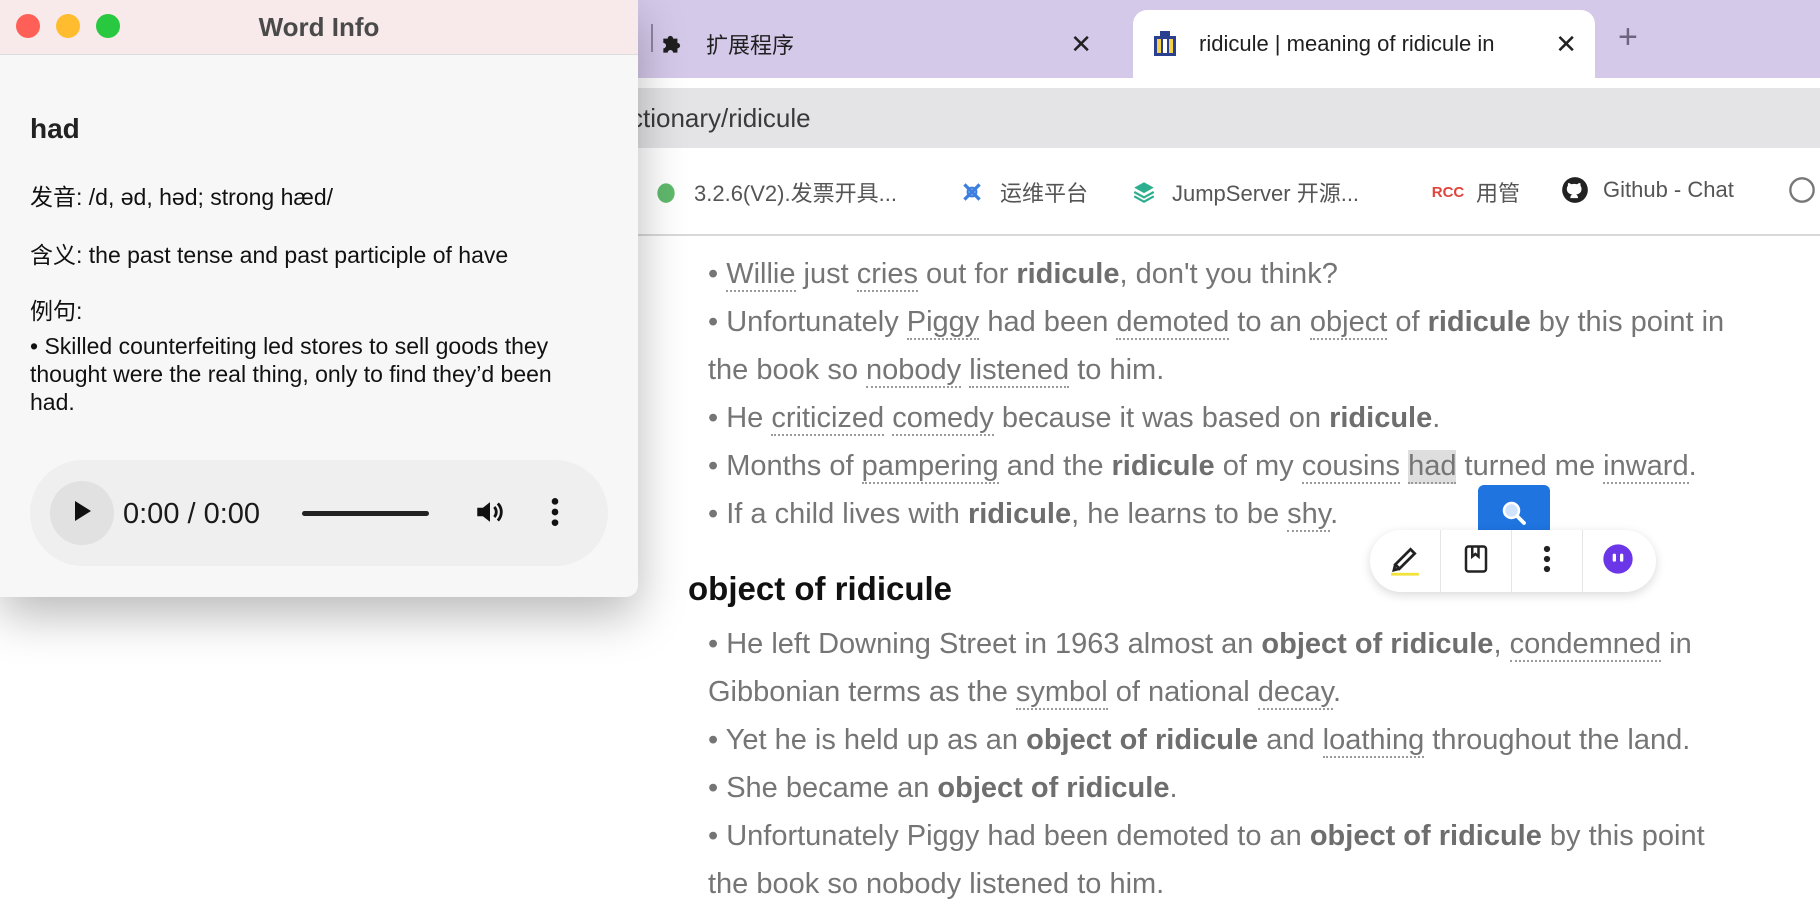  What do you see at coordinates (1347, 43) in the screenshot?
I see `tab-label: ridicule | meaning of ridicule in` at bounding box center [1347, 43].